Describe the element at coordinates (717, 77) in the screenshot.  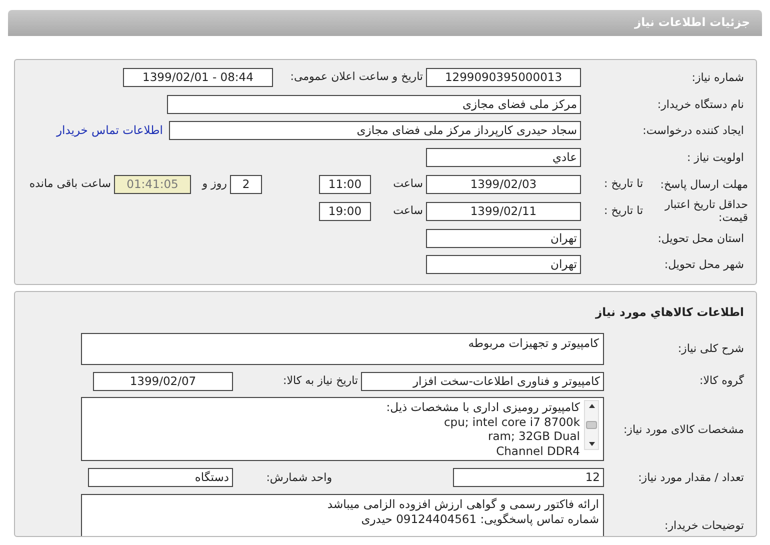
I see `field-label: شماره نیاز:` at that location.